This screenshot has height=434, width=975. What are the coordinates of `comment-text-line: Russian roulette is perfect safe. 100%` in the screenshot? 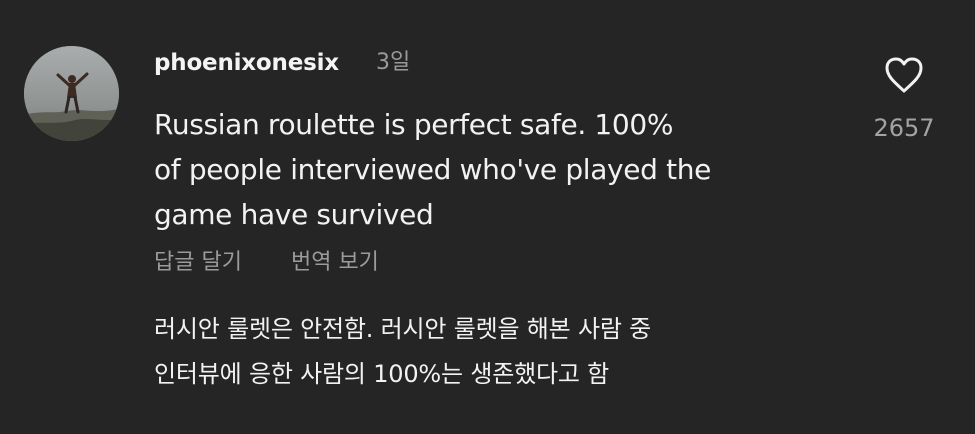 It's located at (414, 124).